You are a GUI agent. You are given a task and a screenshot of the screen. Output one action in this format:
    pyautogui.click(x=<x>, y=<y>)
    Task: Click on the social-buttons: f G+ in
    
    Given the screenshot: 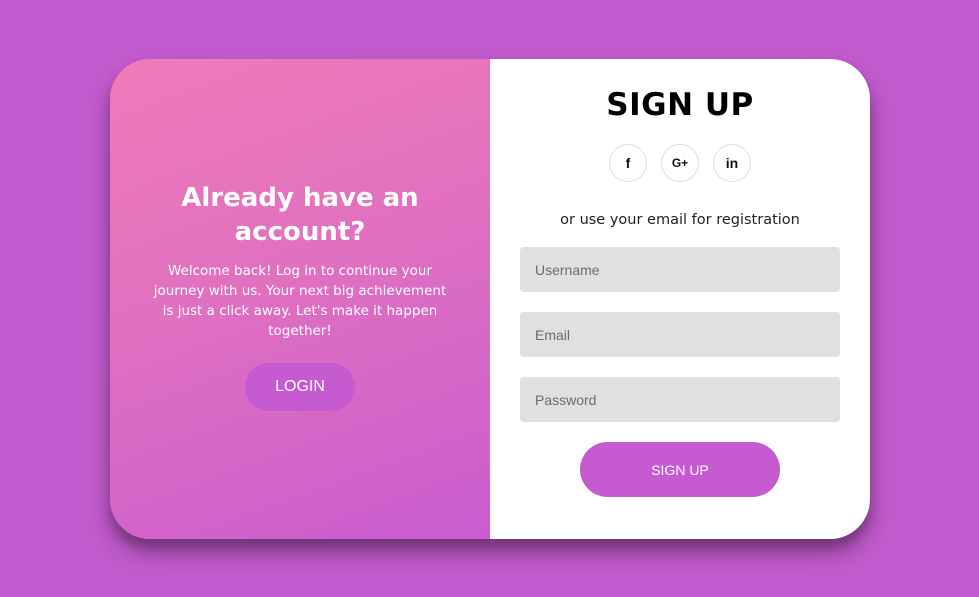 What is the action you would take?
    pyautogui.click(x=680, y=163)
    